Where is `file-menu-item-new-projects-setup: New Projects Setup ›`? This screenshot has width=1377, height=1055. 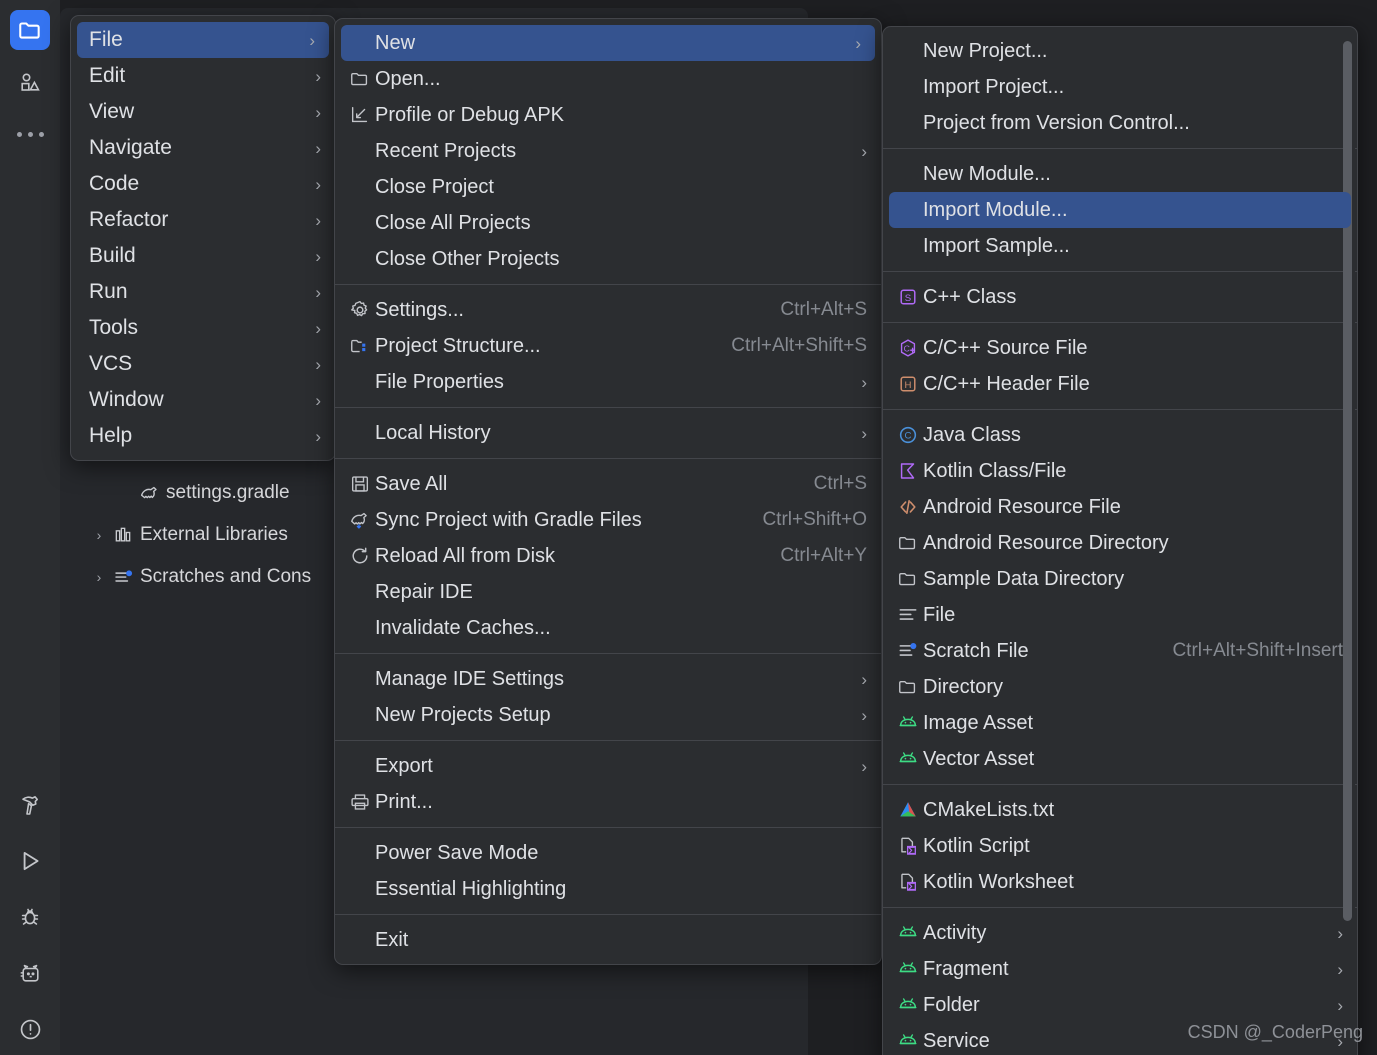 file-menu-item-new-projects-setup: New Projects Setup › is located at coordinates (608, 715).